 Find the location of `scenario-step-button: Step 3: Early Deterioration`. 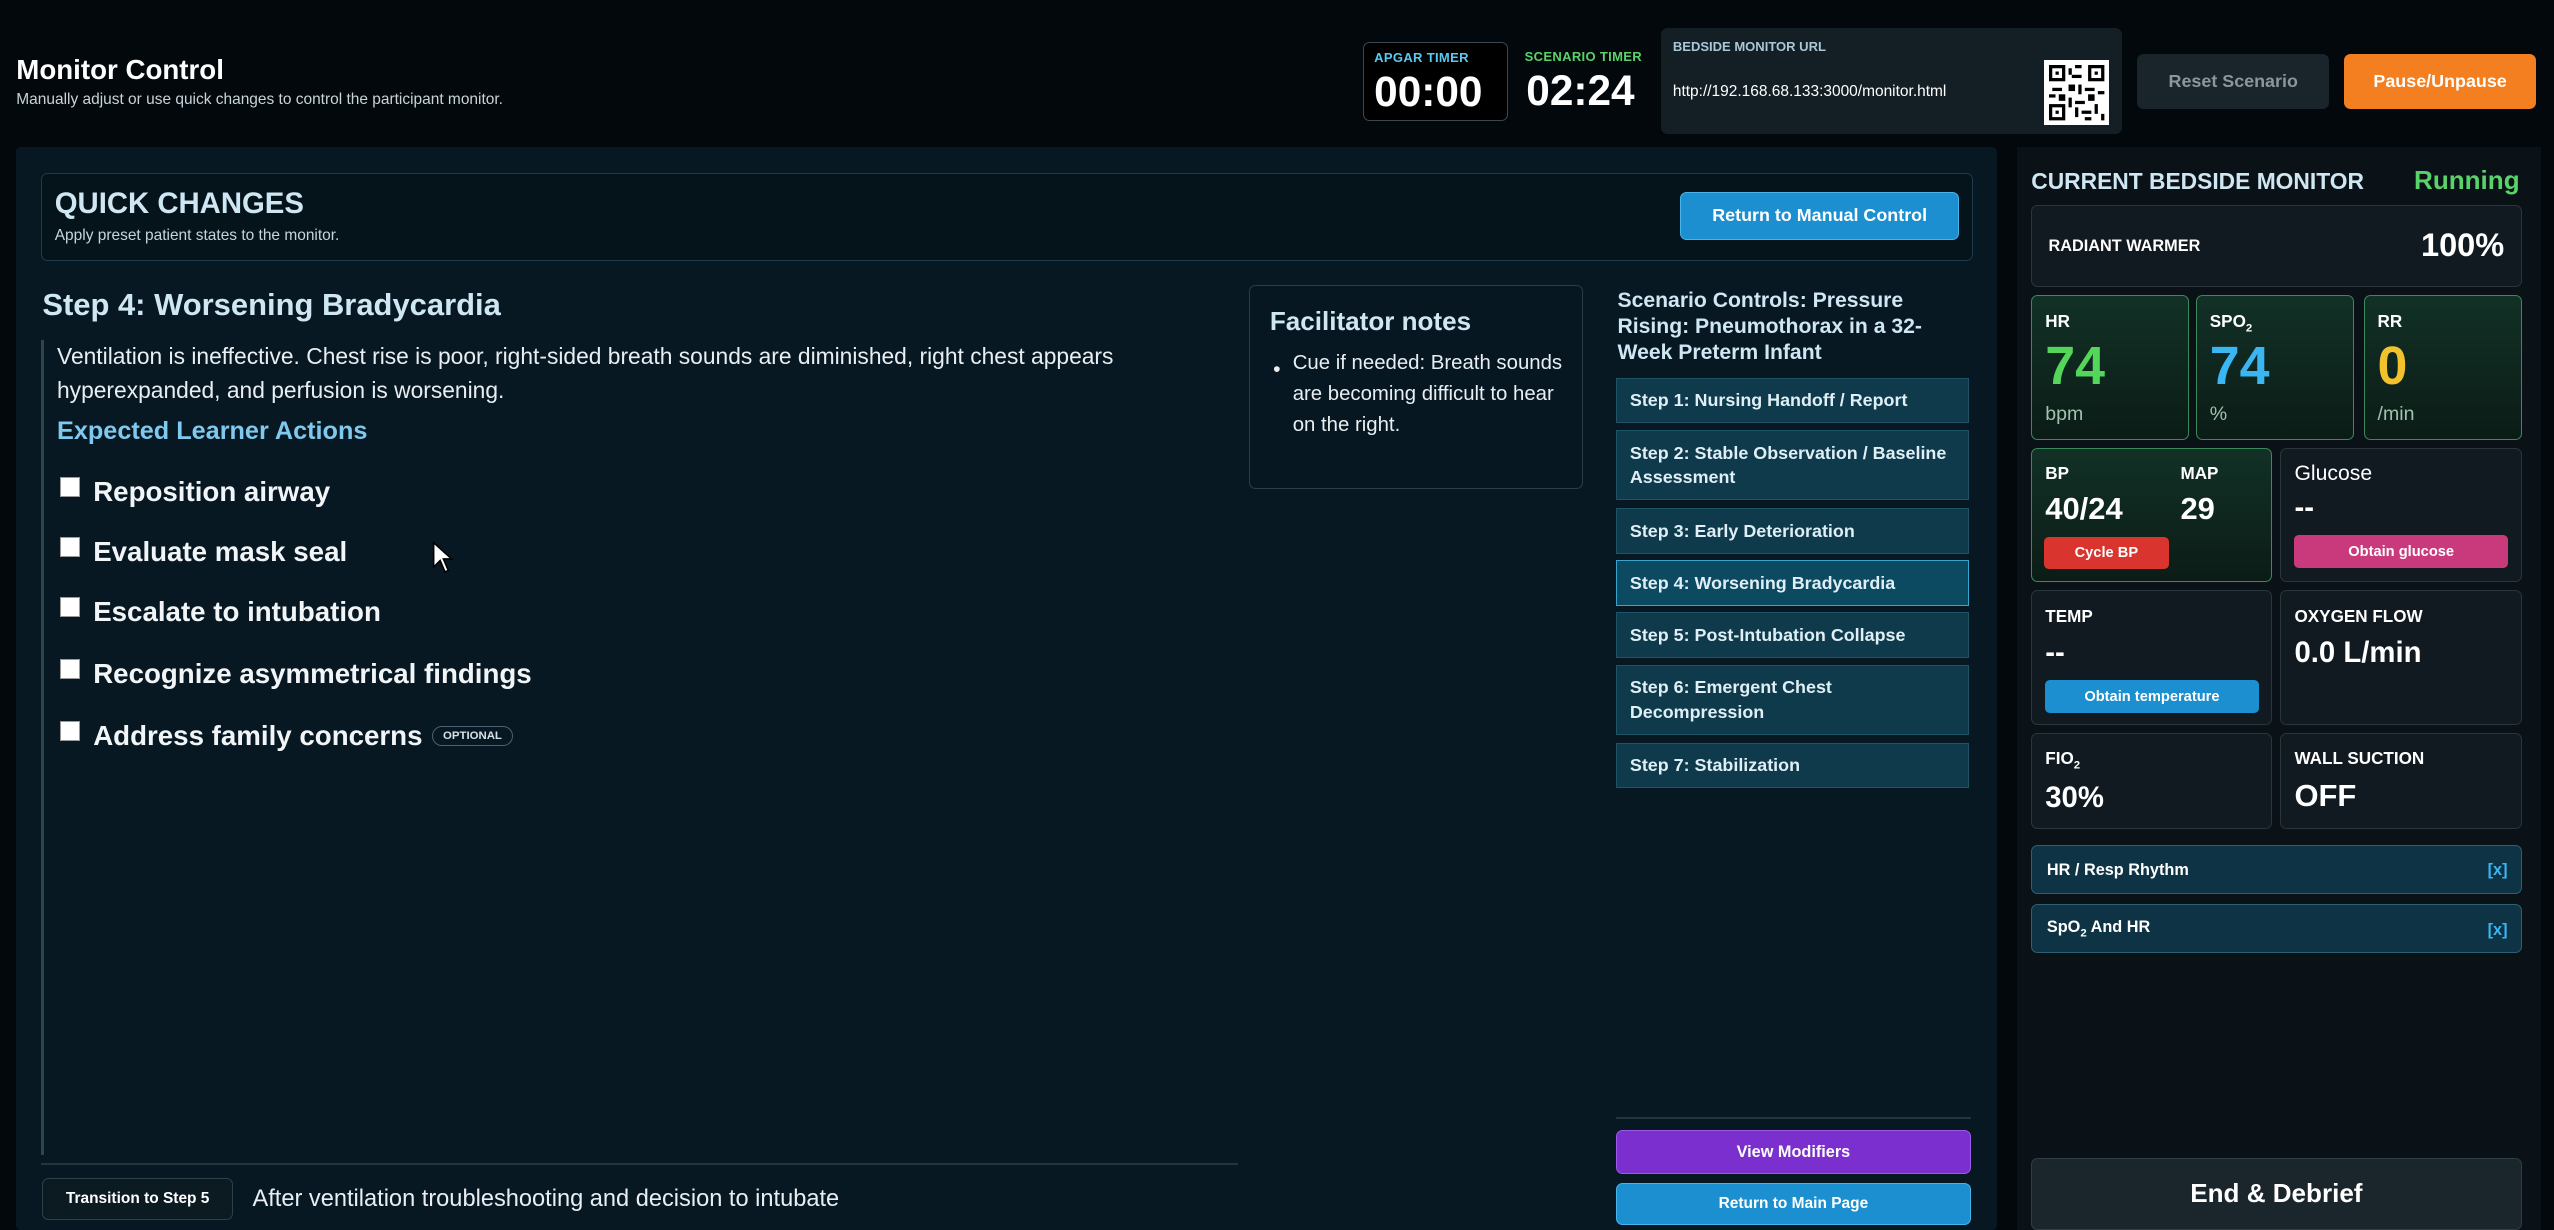

scenario-step-button: Step 3: Early Deterioration is located at coordinates (1792, 531).